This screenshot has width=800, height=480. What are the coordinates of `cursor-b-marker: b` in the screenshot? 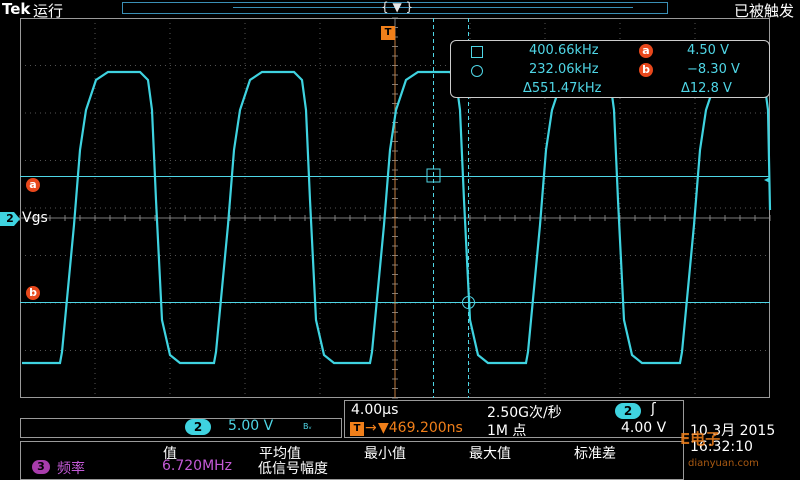 It's located at (33, 293).